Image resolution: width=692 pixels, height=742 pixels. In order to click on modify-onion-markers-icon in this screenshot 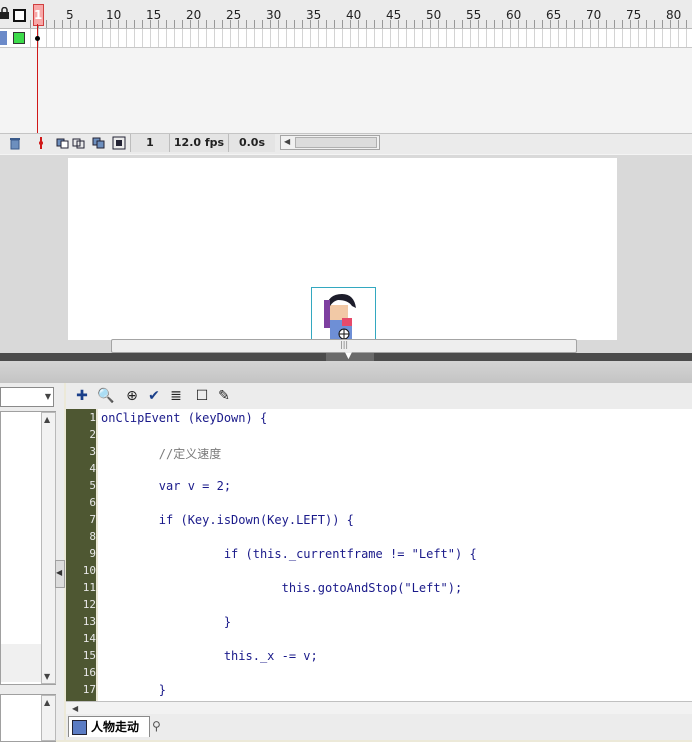, I will do `click(119, 143)`.